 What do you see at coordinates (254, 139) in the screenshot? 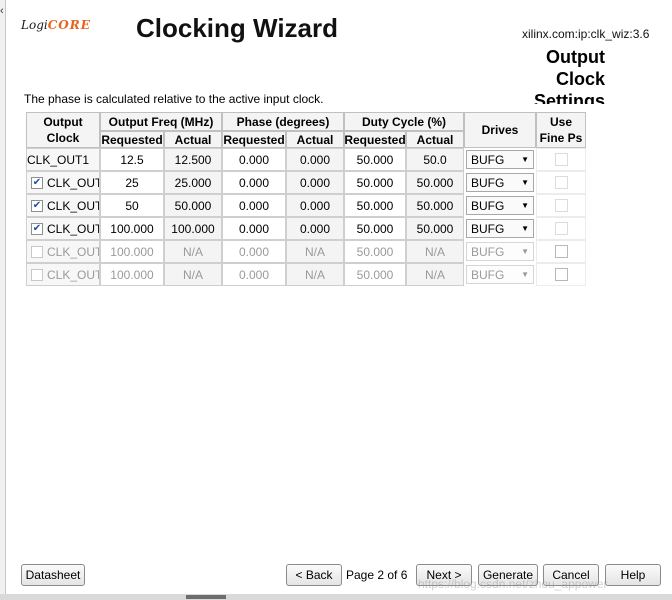
I see `header-phase-requested: Requested` at bounding box center [254, 139].